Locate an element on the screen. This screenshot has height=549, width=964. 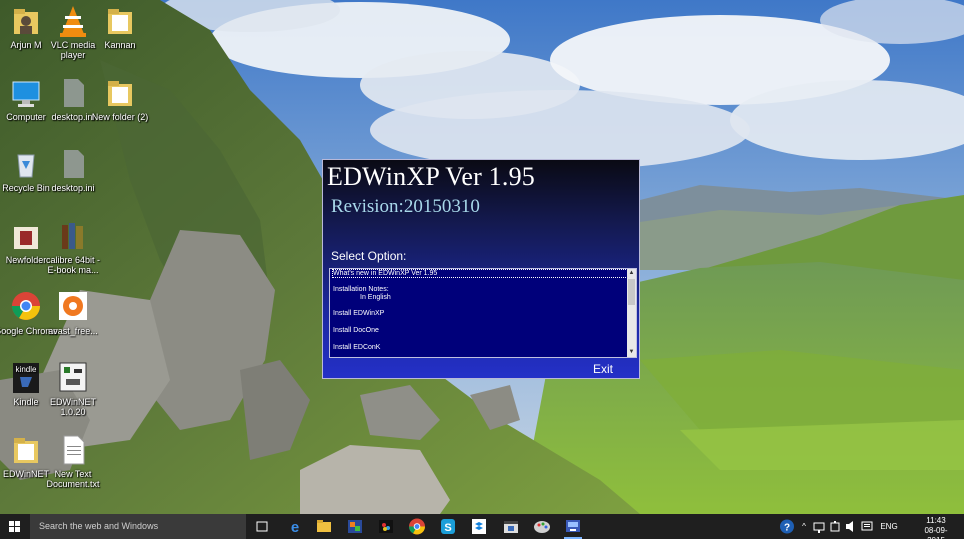
text-file-icon is located at coordinates (73, 450).